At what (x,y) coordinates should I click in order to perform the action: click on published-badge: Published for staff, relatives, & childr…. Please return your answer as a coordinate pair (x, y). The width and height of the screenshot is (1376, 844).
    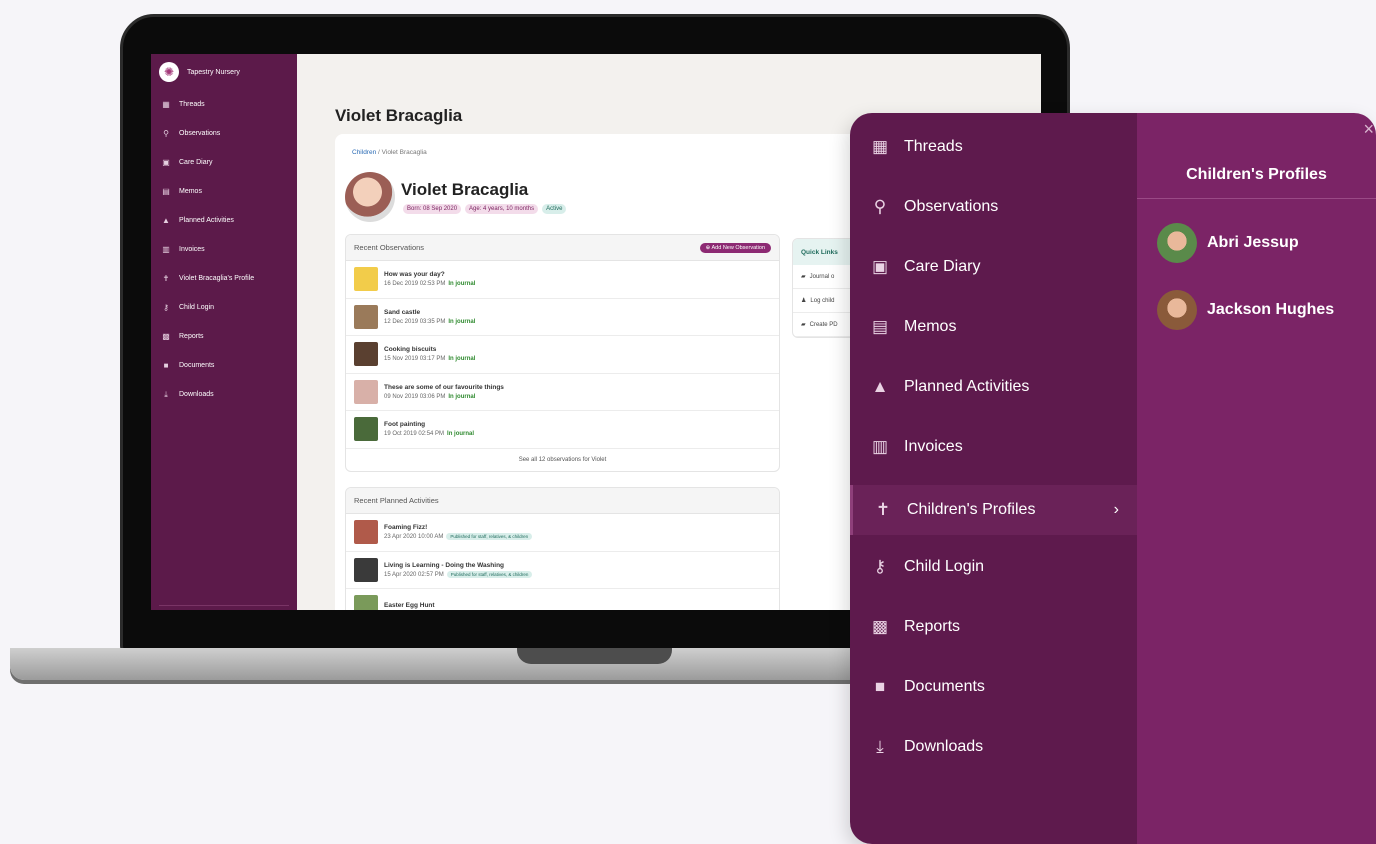
    Looking at the image, I should click on (489, 574).